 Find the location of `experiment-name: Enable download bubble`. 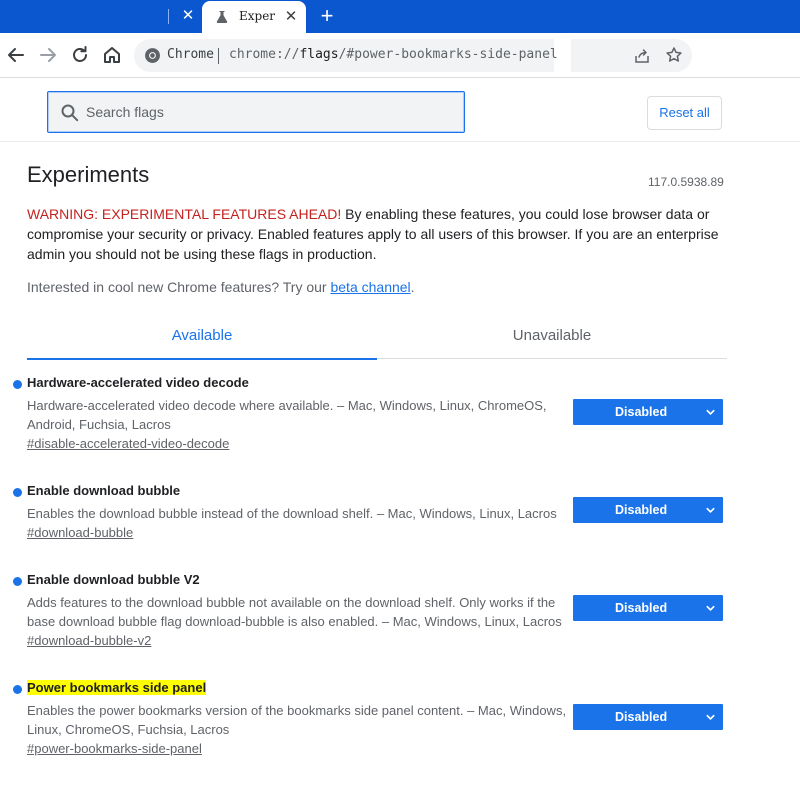

experiment-name: Enable download bubble is located at coordinates (104, 490).